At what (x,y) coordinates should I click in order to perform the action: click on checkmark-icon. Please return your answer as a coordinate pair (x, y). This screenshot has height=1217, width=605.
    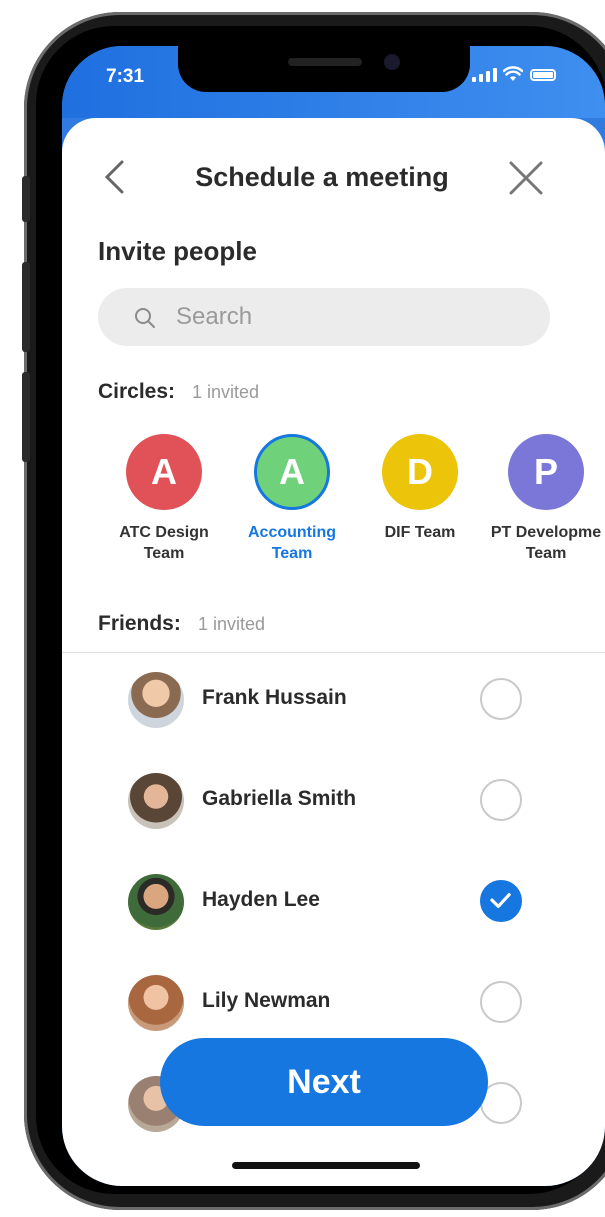
    Looking at the image, I should click on (500, 901).